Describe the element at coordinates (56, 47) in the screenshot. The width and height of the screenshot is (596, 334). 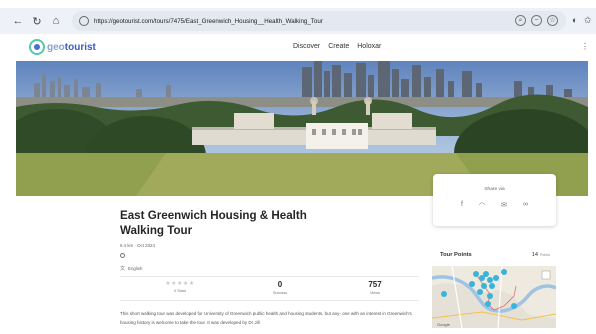
I see `logo-text-geo: geo` at that location.